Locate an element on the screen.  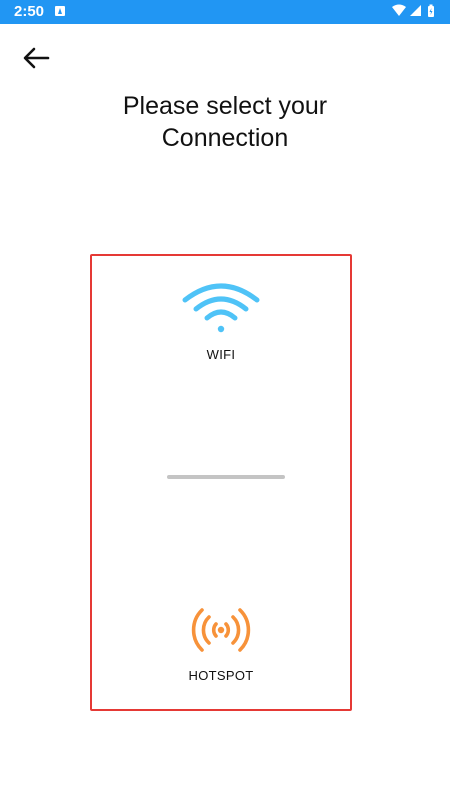
status-icons is located at coordinates (415, 12).